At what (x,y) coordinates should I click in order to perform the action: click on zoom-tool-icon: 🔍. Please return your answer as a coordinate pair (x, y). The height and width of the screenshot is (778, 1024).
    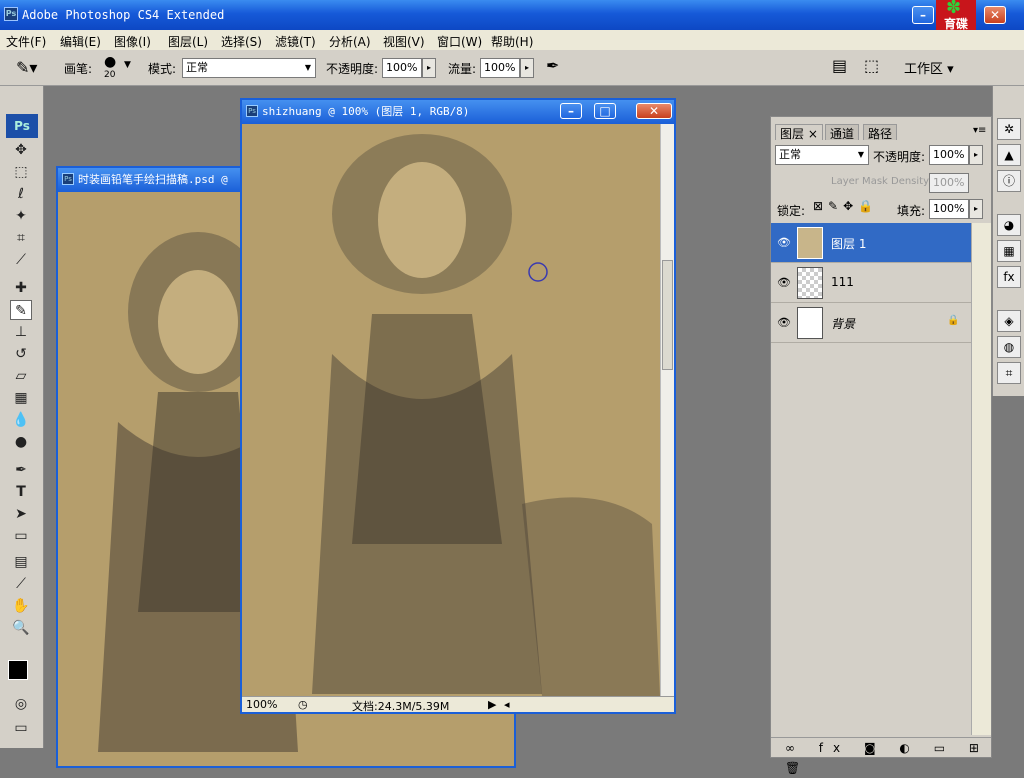
    Looking at the image, I should click on (21, 628).